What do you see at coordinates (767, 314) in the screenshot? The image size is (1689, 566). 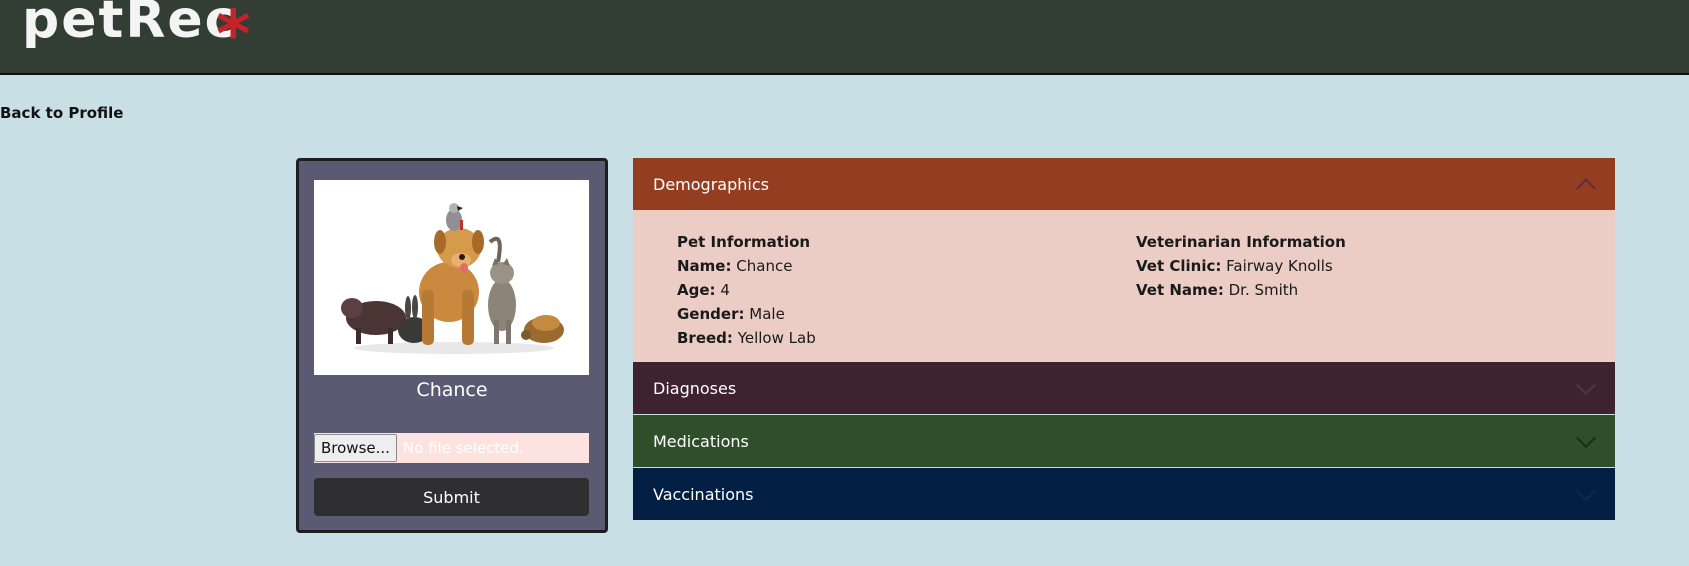 I see `pet-gender-value: Male` at bounding box center [767, 314].